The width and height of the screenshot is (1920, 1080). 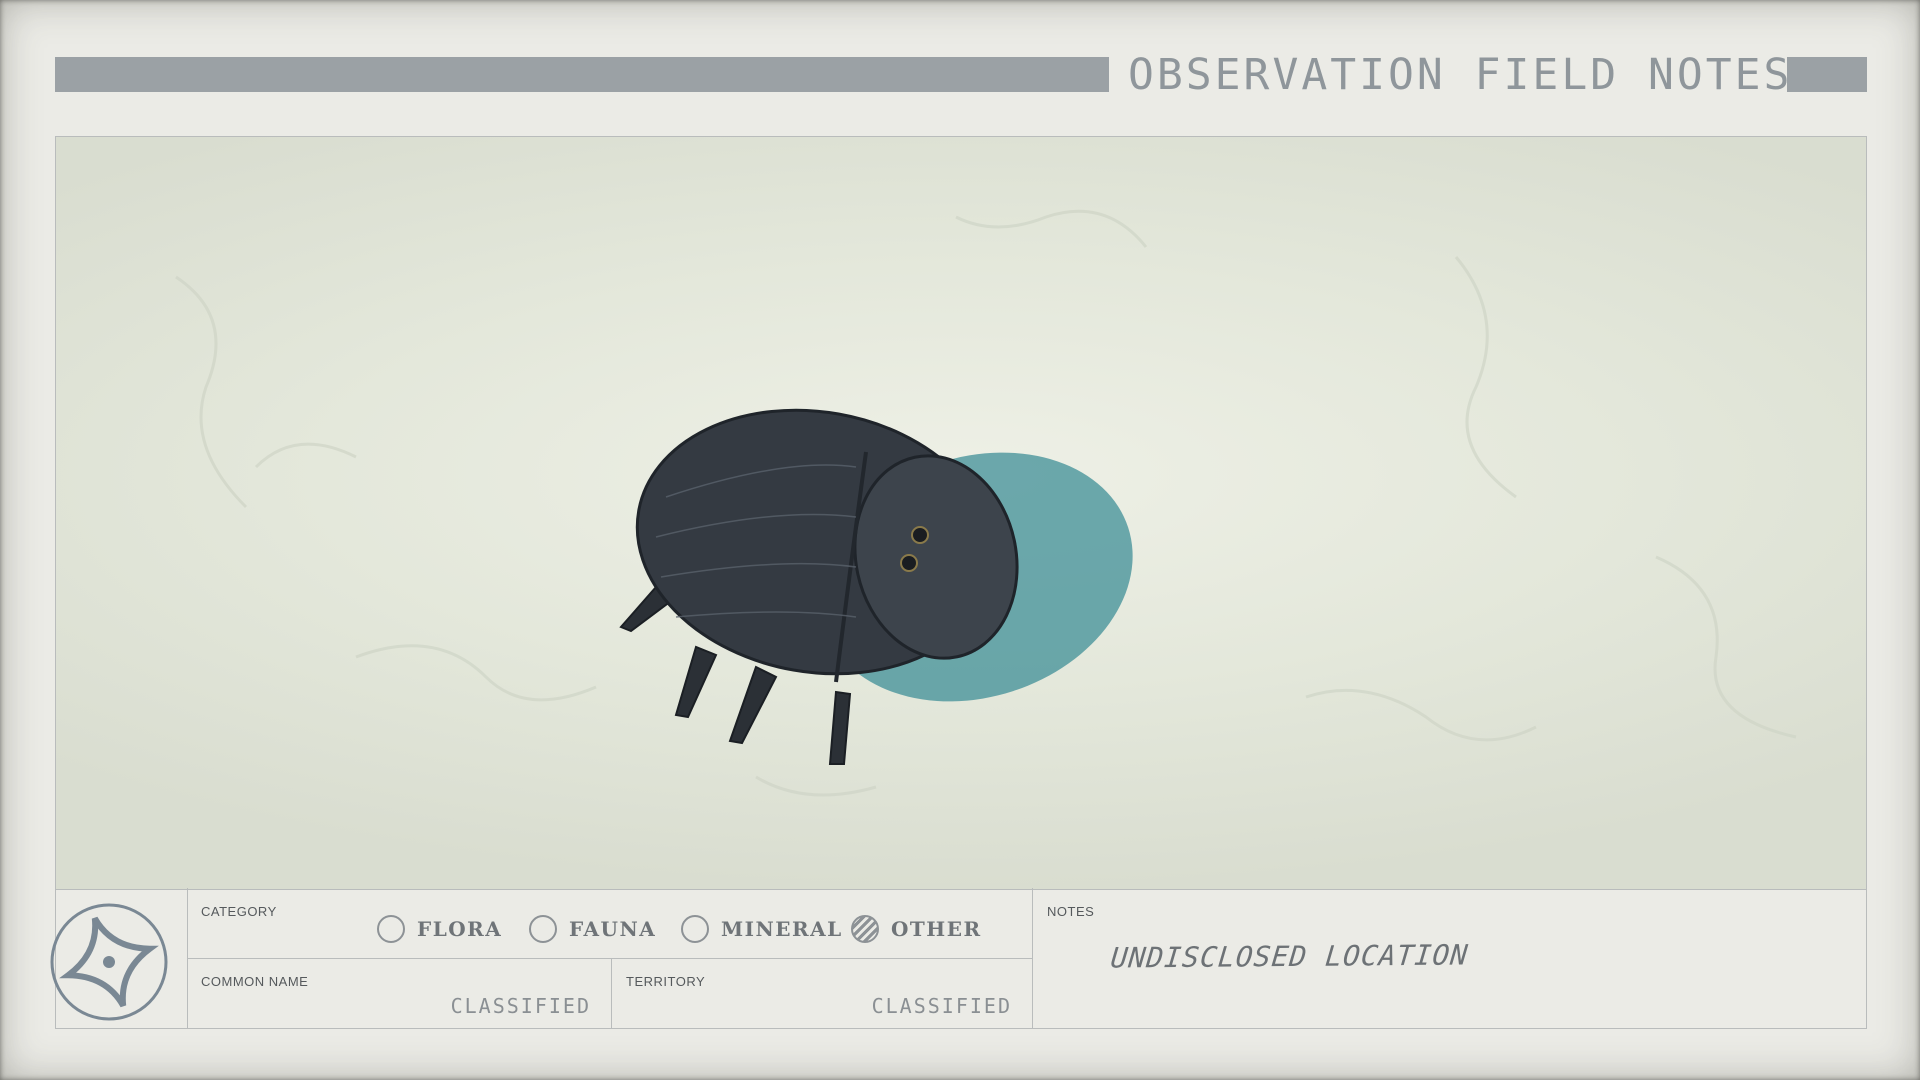 What do you see at coordinates (941, 1006) in the screenshot?
I see `territory-value: CLASSIFIED` at bounding box center [941, 1006].